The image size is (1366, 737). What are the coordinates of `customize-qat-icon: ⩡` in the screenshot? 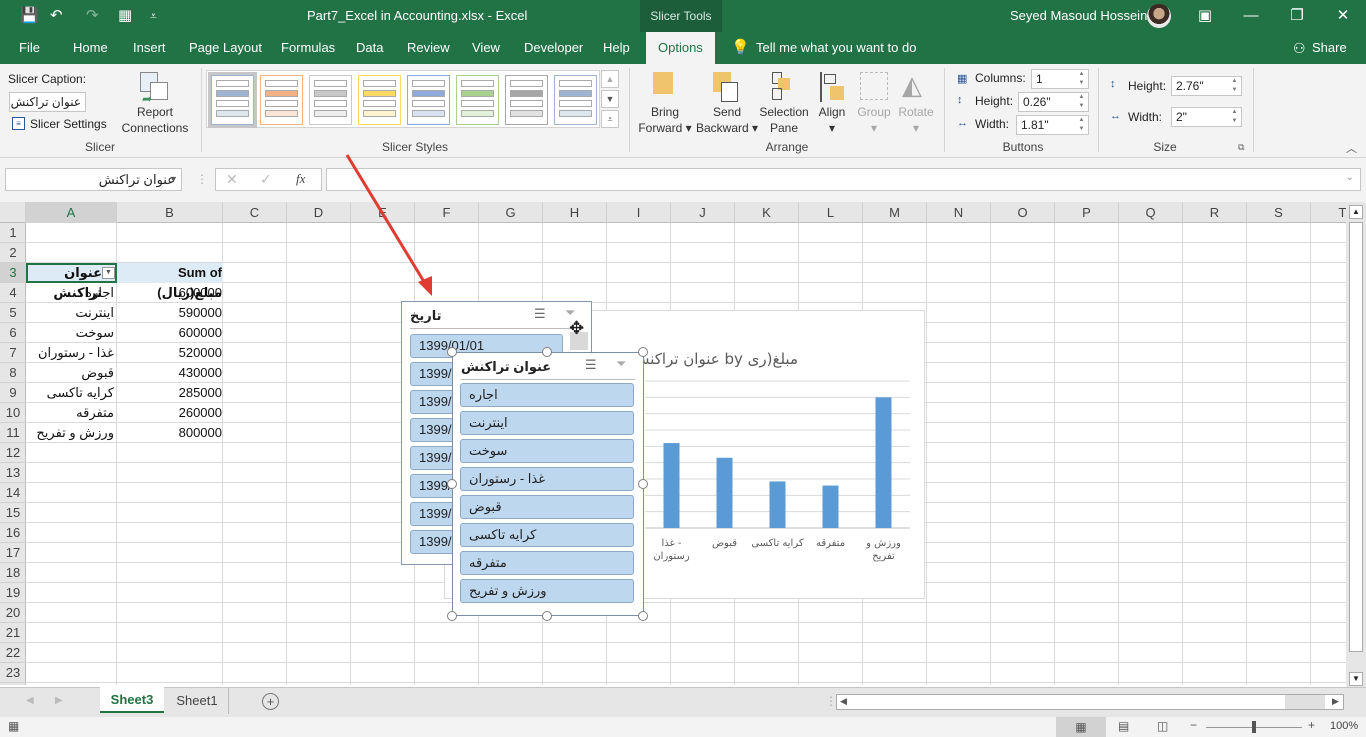 It's located at (153, 16).